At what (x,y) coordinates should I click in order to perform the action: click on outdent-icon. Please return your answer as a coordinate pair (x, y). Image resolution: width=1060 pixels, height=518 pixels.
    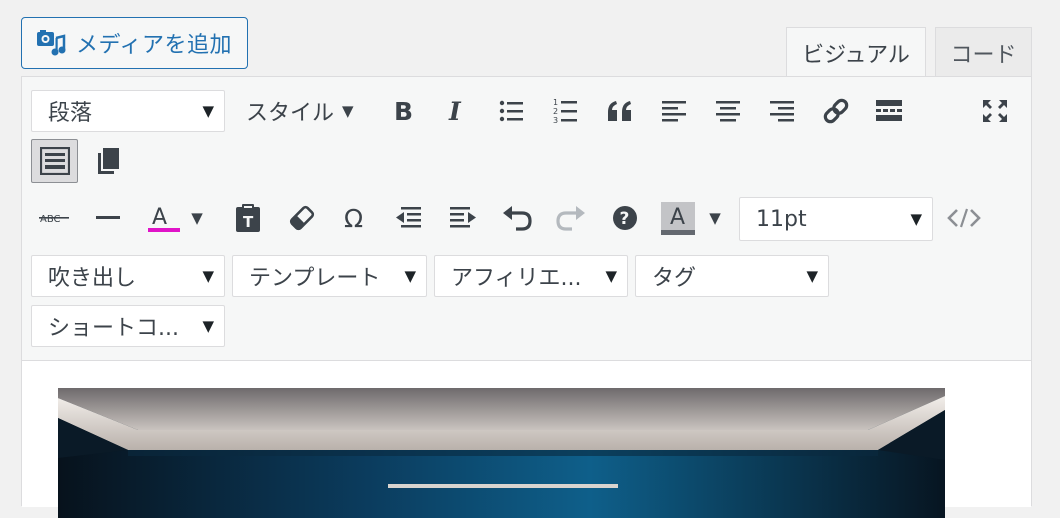
    Looking at the image, I should click on (408, 217).